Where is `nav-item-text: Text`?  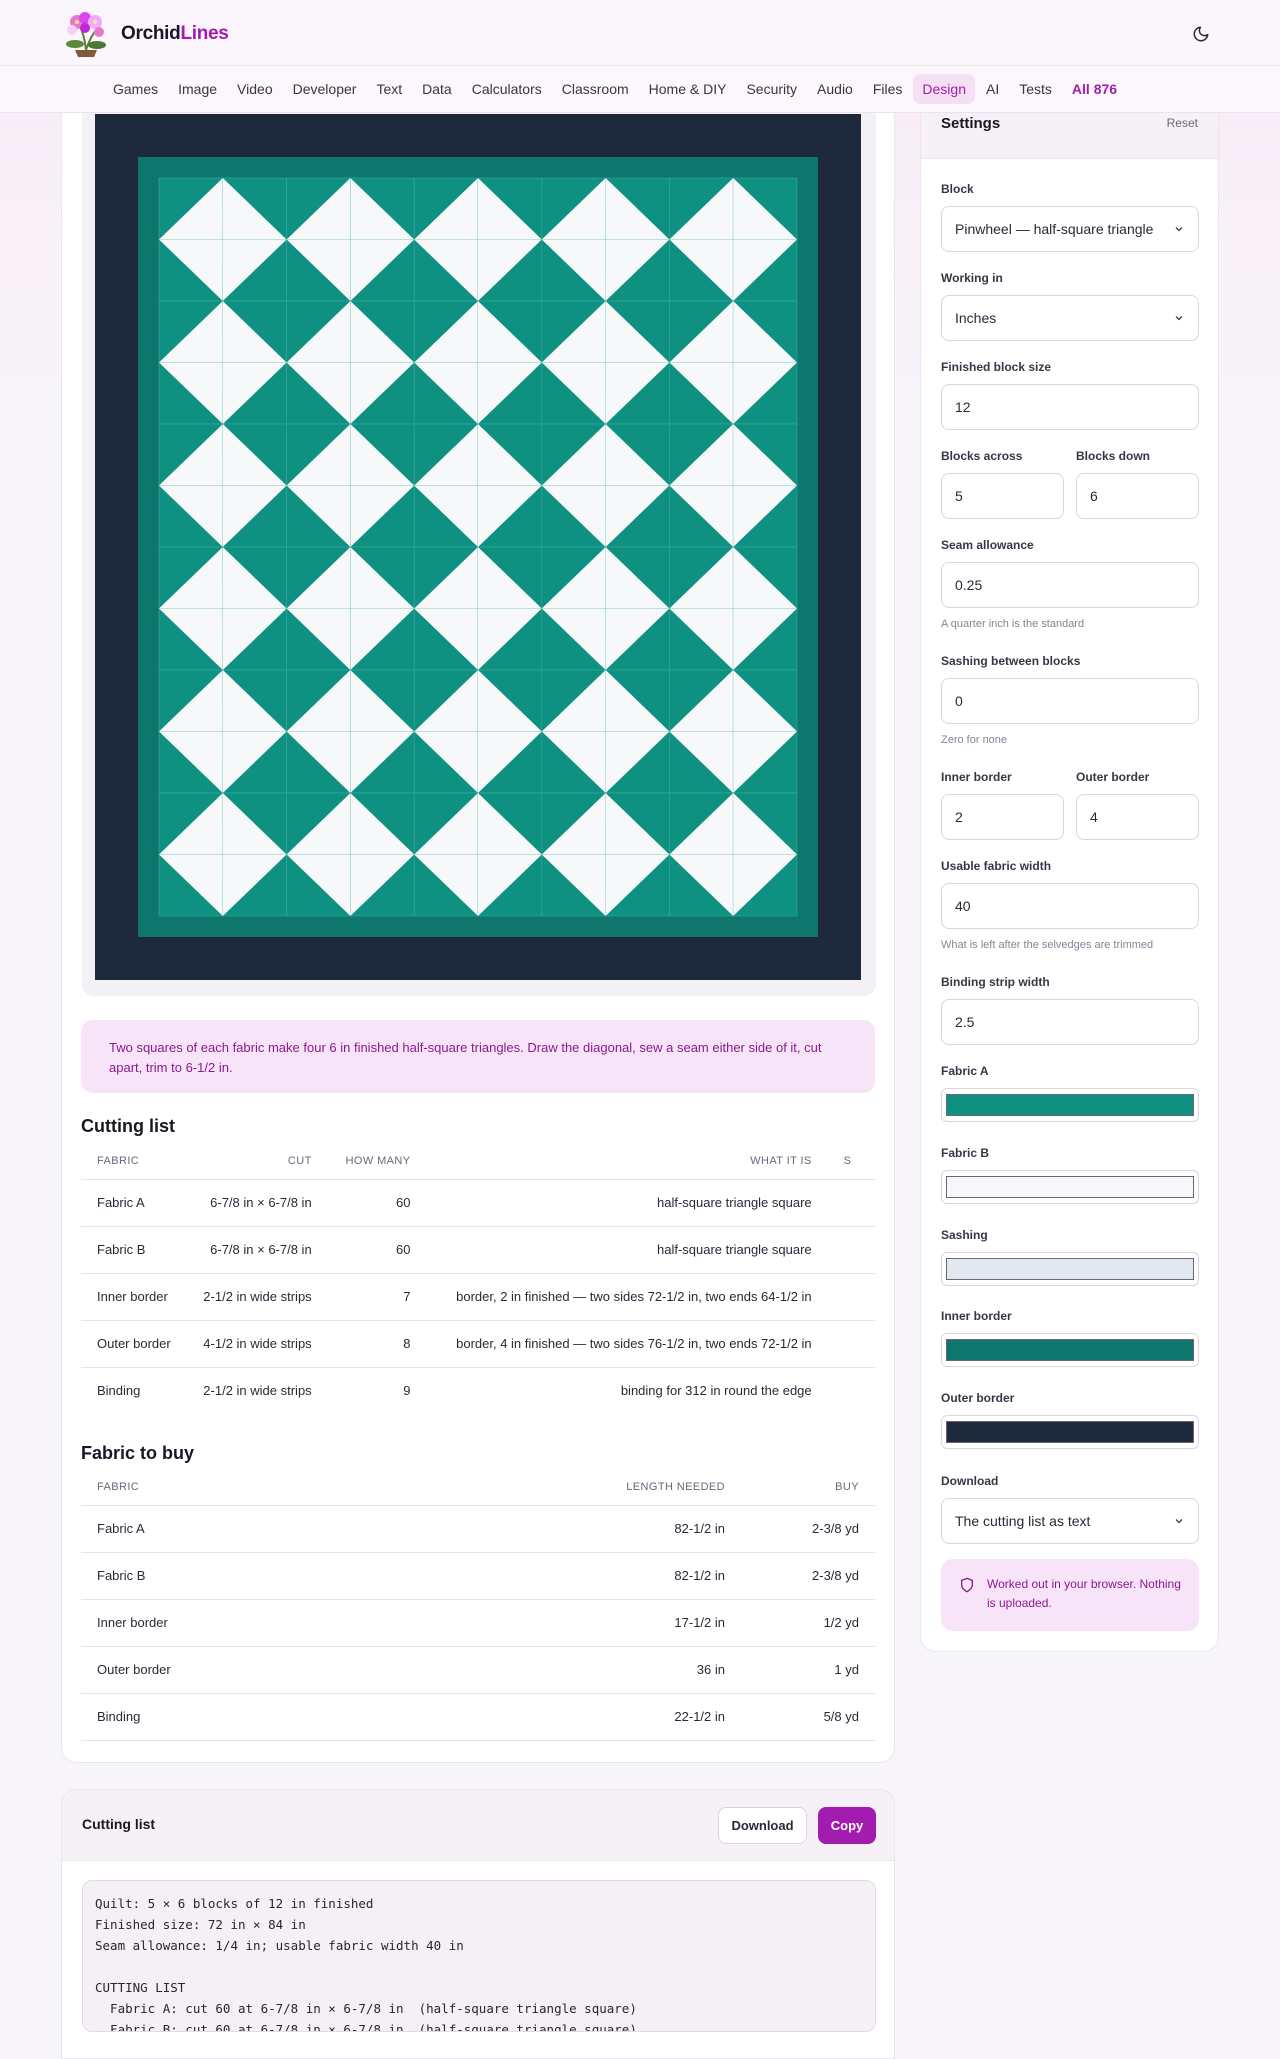 nav-item-text: Text is located at coordinates (389, 89).